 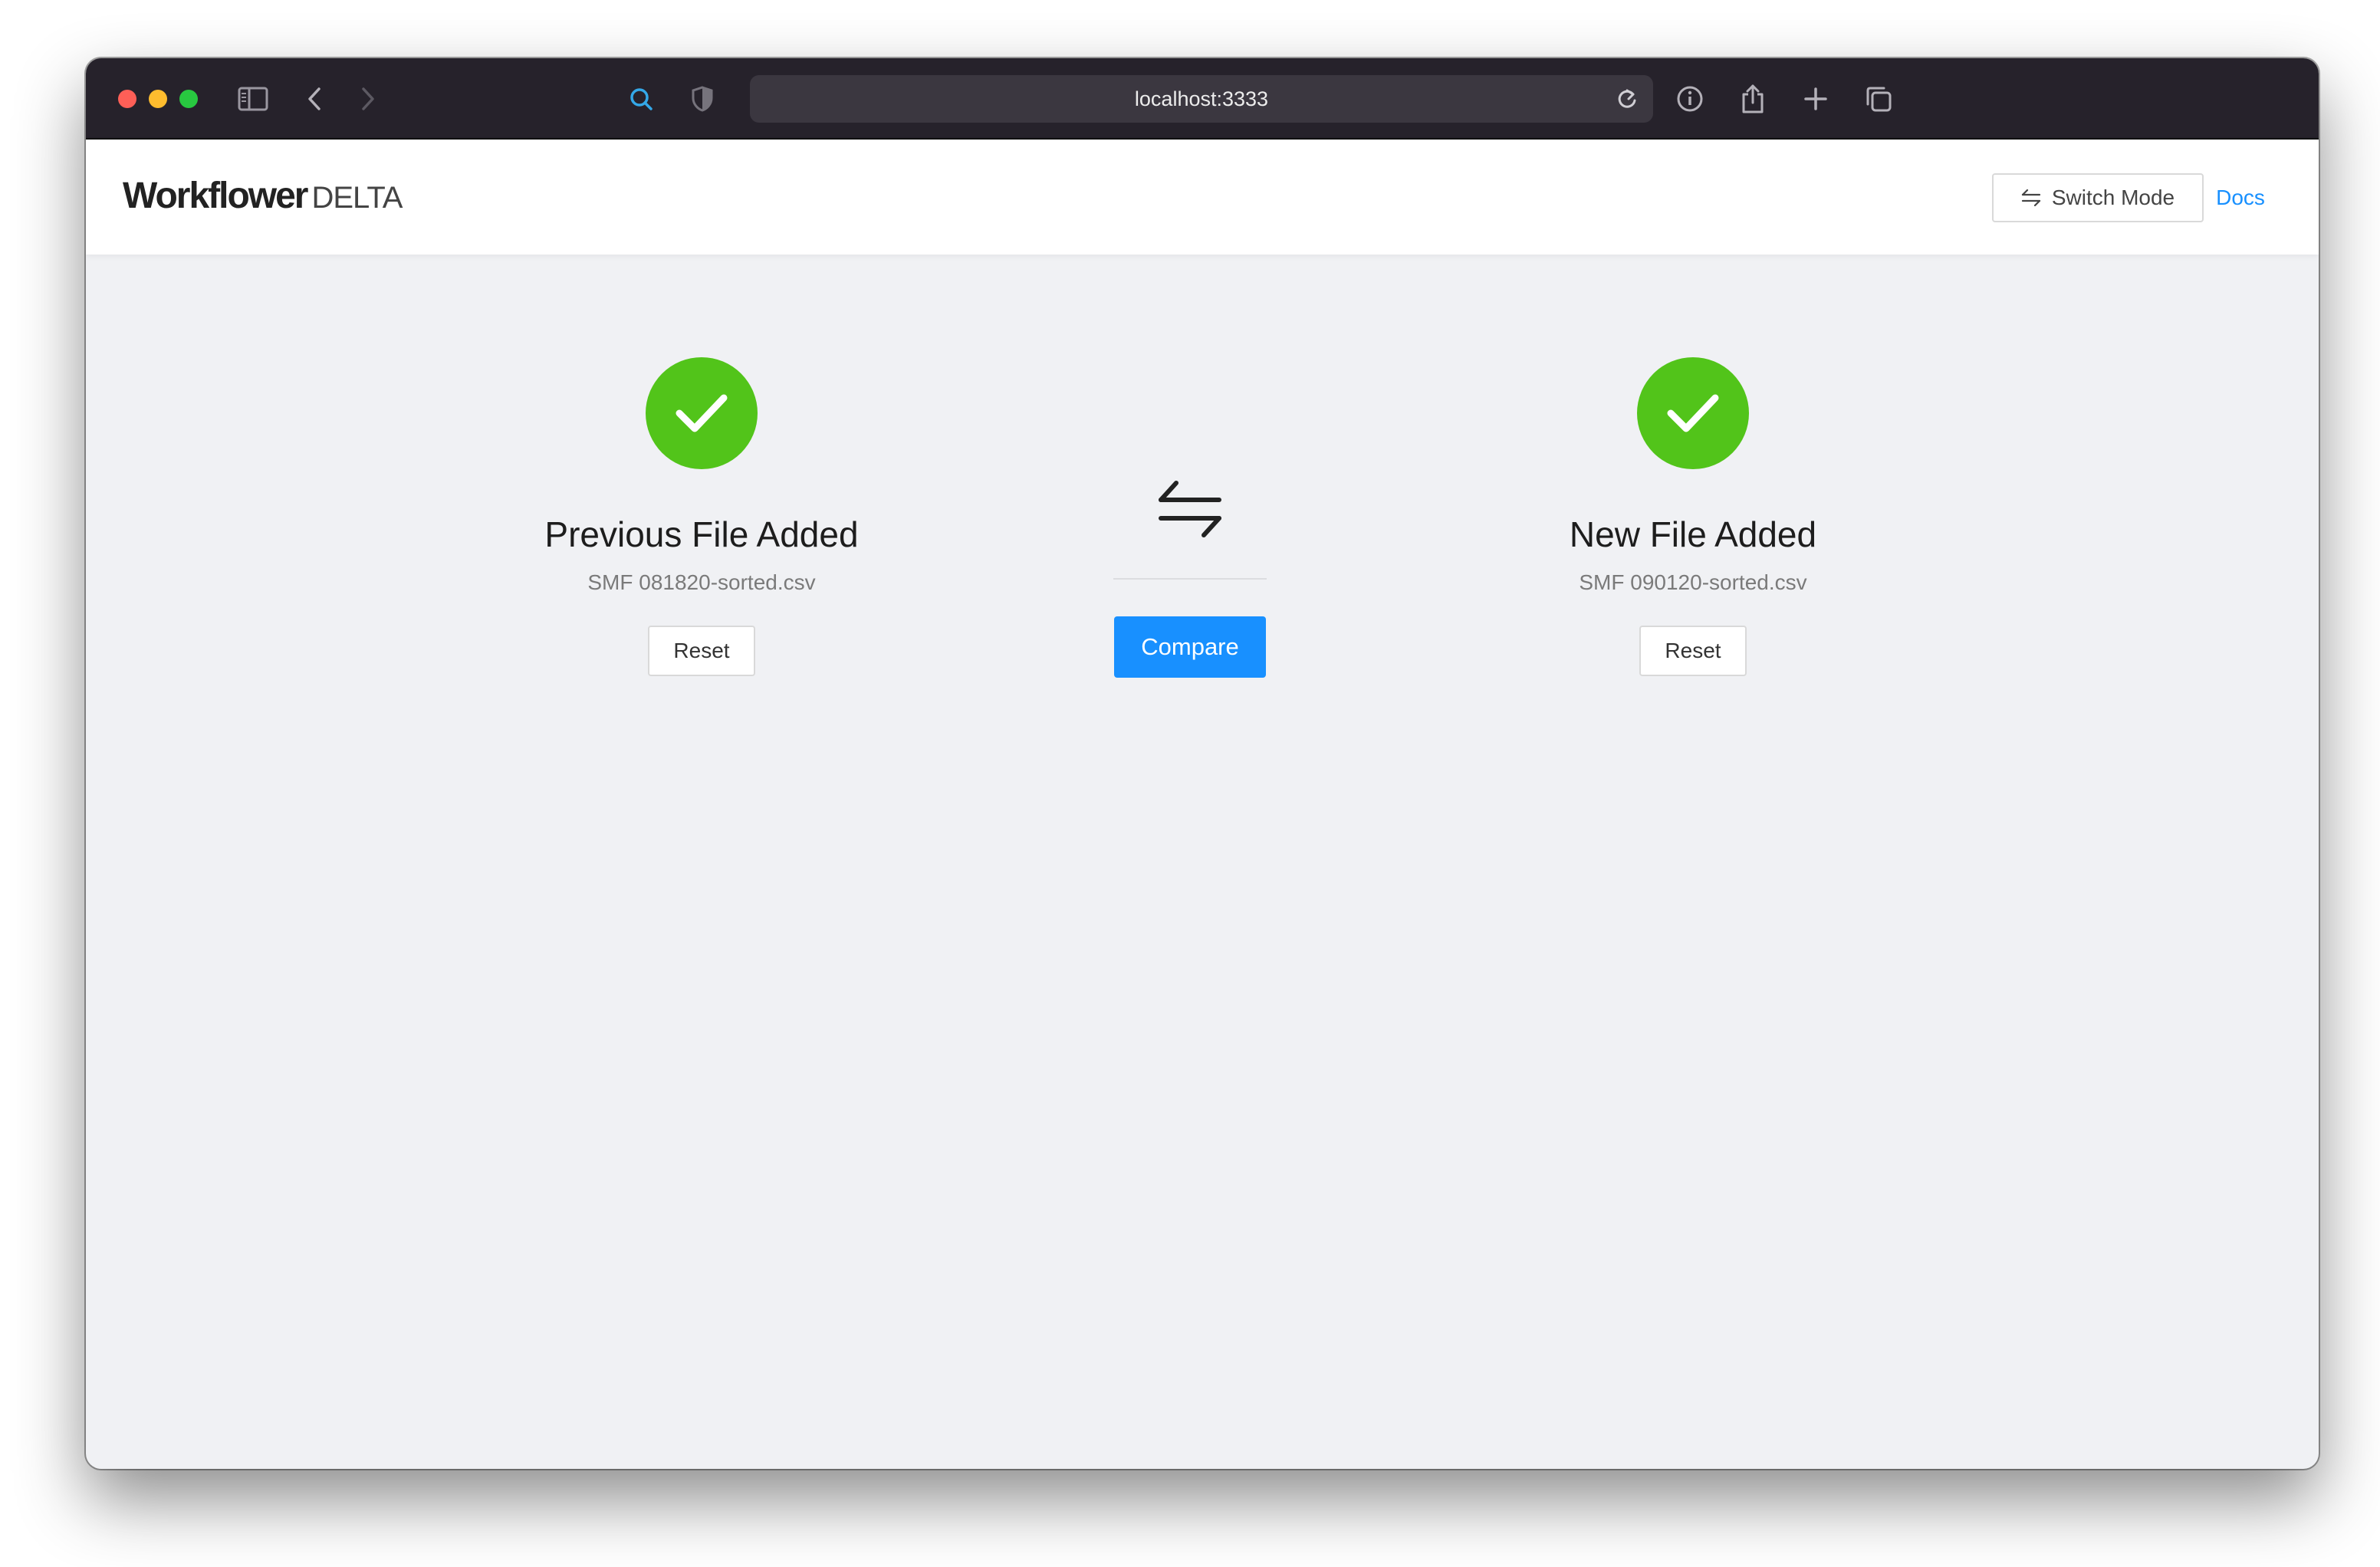 I want to click on search-extension-icon, so click(x=641, y=98).